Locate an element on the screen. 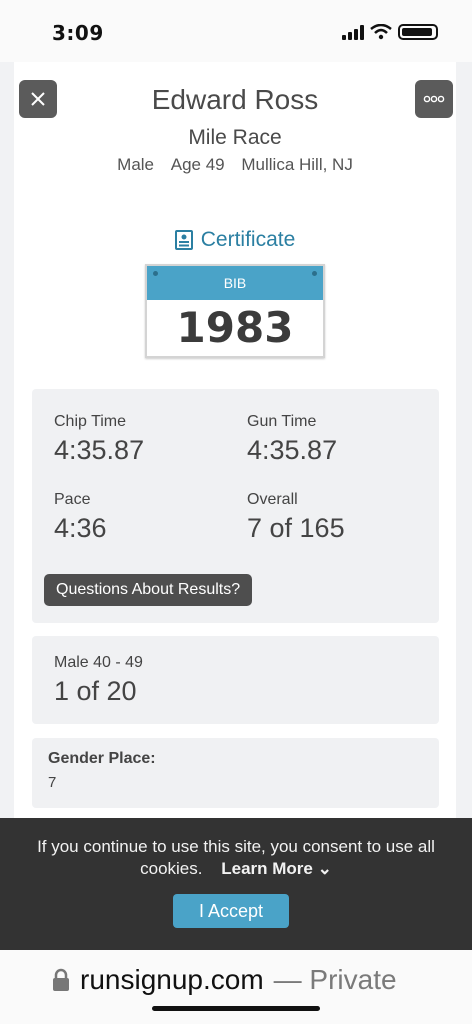 This screenshot has height=1024, width=472. chip-time-label: Chip Time is located at coordinates (90, 421).